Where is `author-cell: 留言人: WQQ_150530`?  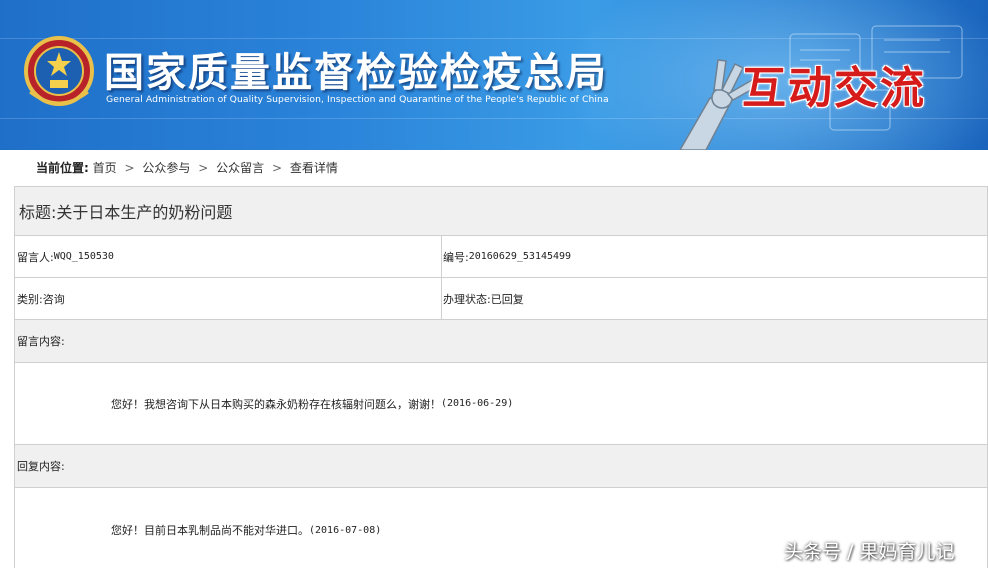
author-cell: 留言人: WQQ_150530 is located at coordinates (228, 256).